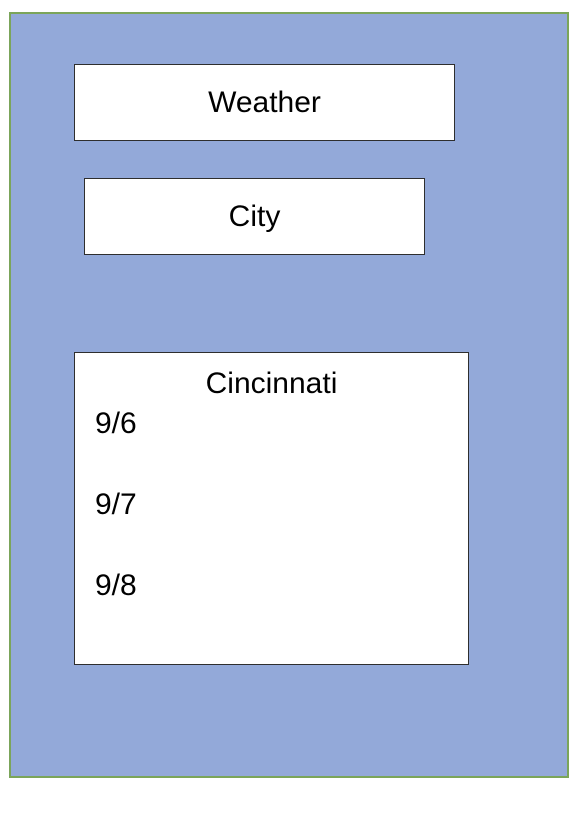  Describe the element at coordinates (116, 504) in the screenshot. I see `forecast-day-item: 9/7` at that location.